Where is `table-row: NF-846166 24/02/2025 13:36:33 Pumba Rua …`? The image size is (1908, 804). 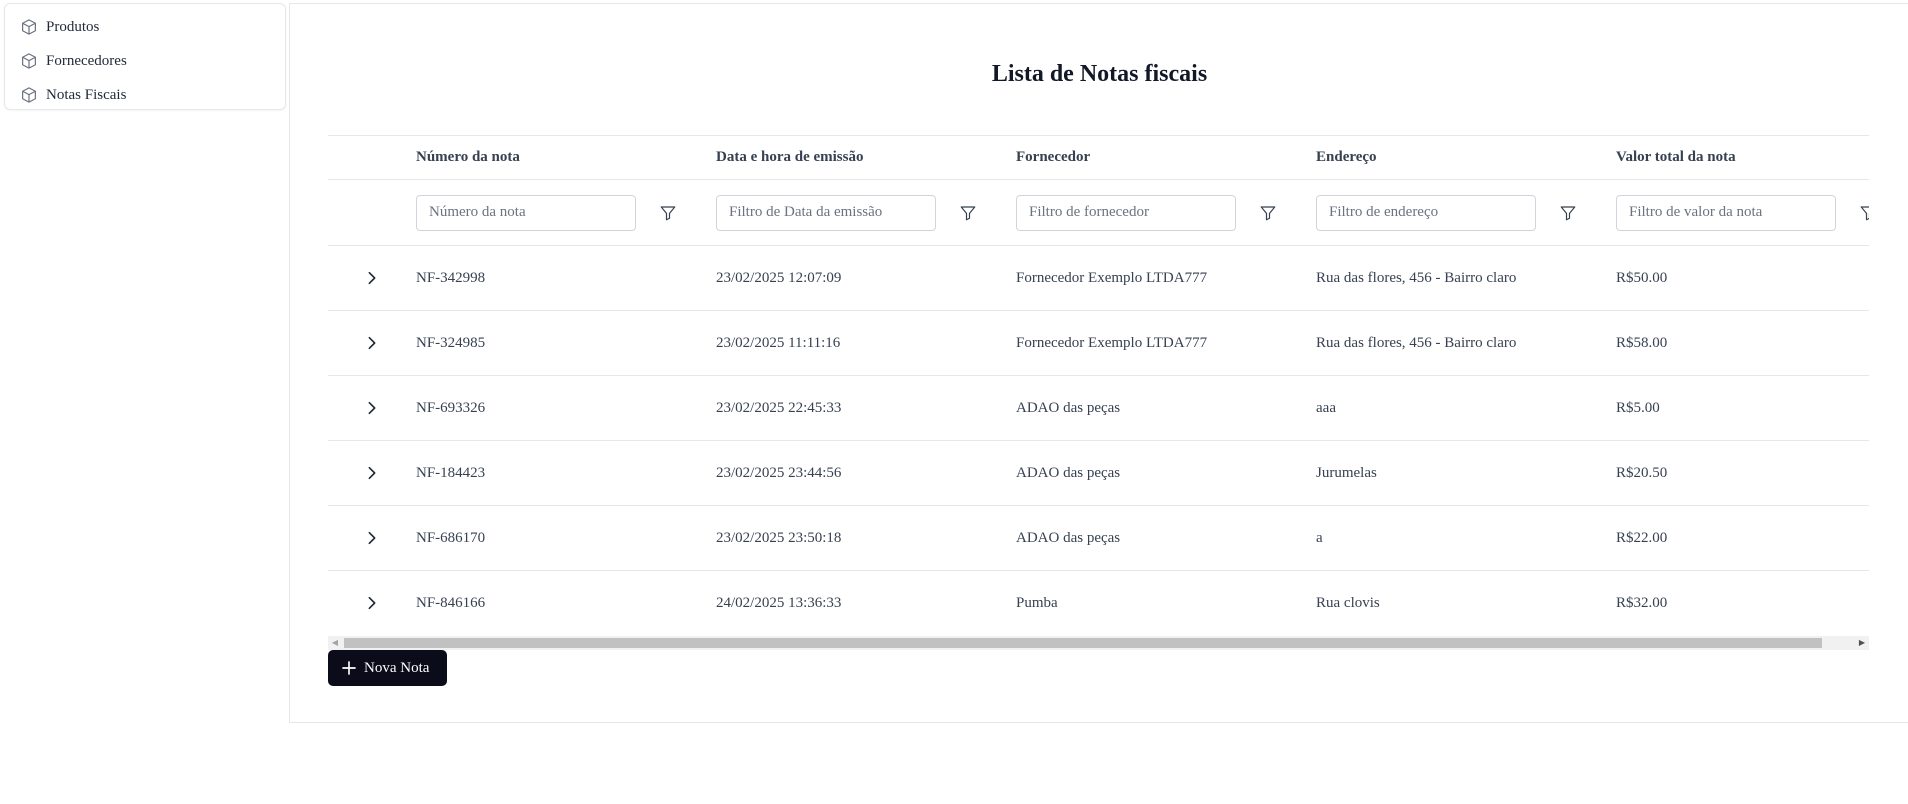
table-row: NF-846166 24/02/2025 13:36:33 Pumba Rua … is located at coordinates (1098, 602).